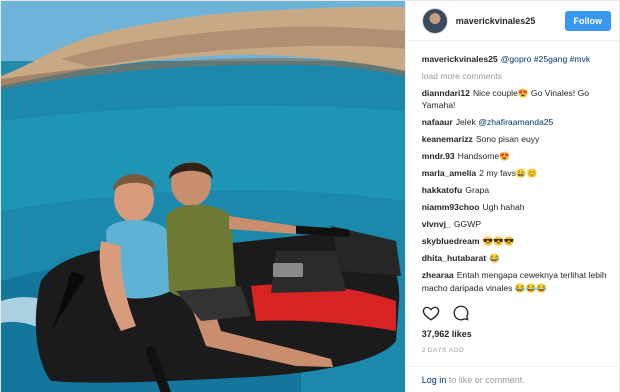  Describe the element at coordinates (442, 190) in the screenshot. I see `comment-username: hakkatofu` at that location.